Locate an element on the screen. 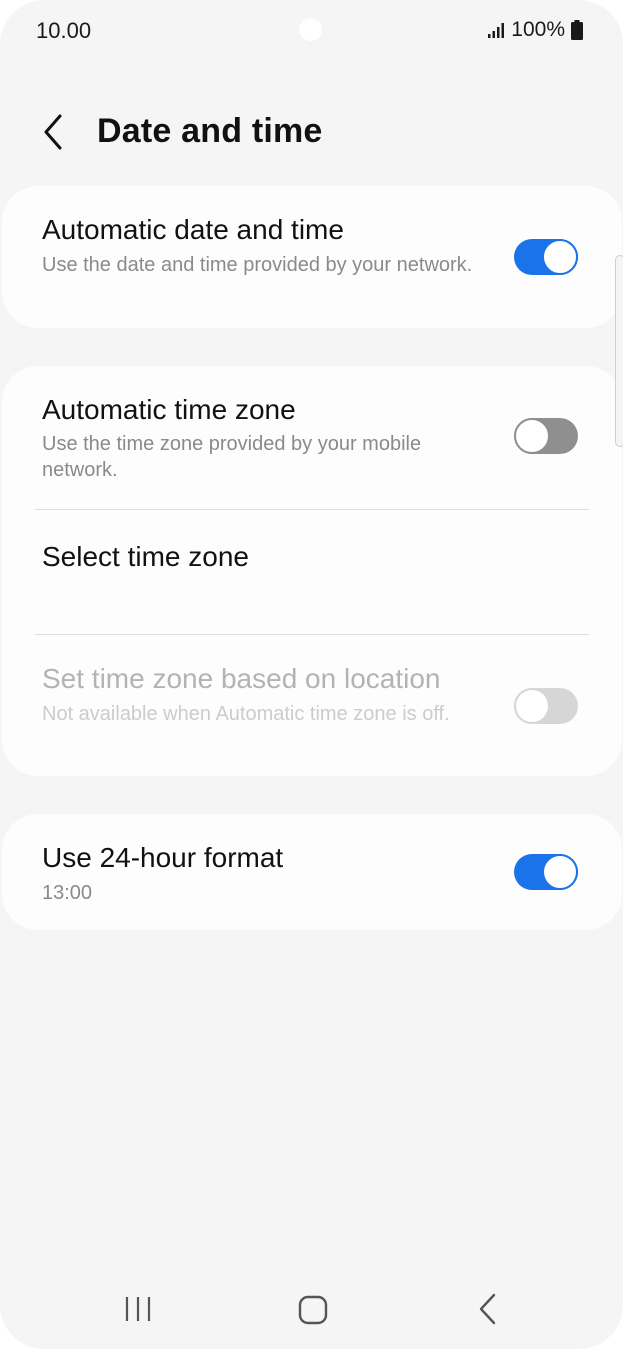 The height and width of the screenshot is (1349, 623). status-bar: 10.00 100% is located at coordinates (311, 31).